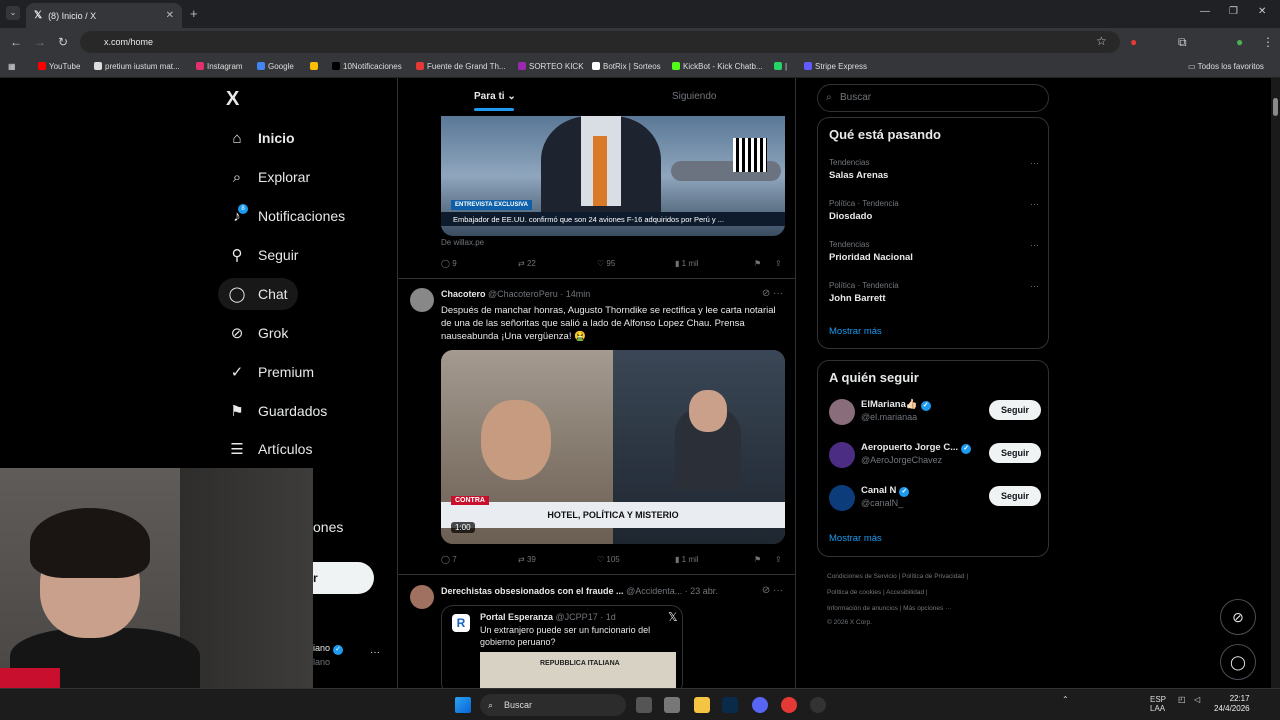 This screenshot has height=720, width=1280. I want to click on bookmark-item: 10Notificaciones, so click(367, 66).